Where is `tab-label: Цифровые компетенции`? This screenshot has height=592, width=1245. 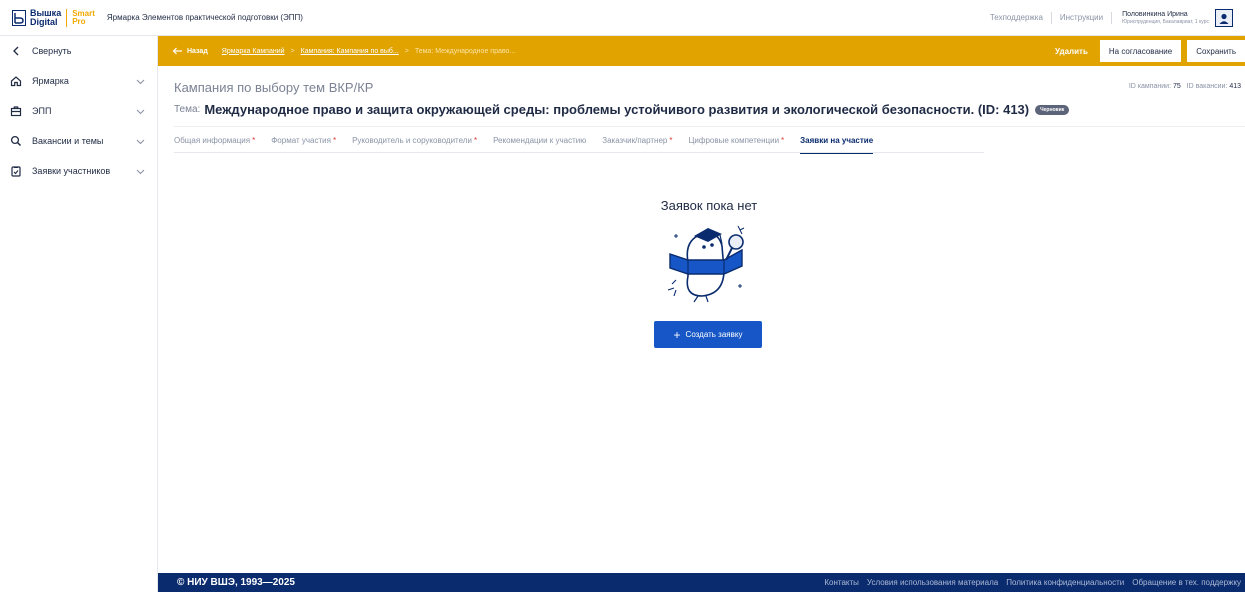
tab-label: Цифровые компетенции is located at coordinates (734, 140).